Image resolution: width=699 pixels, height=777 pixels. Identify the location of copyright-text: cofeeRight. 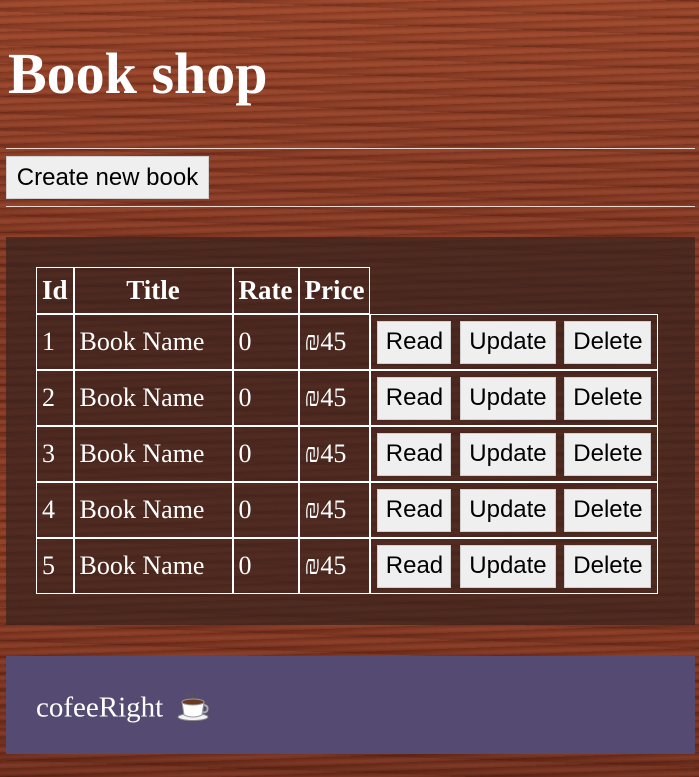
(100, 707).